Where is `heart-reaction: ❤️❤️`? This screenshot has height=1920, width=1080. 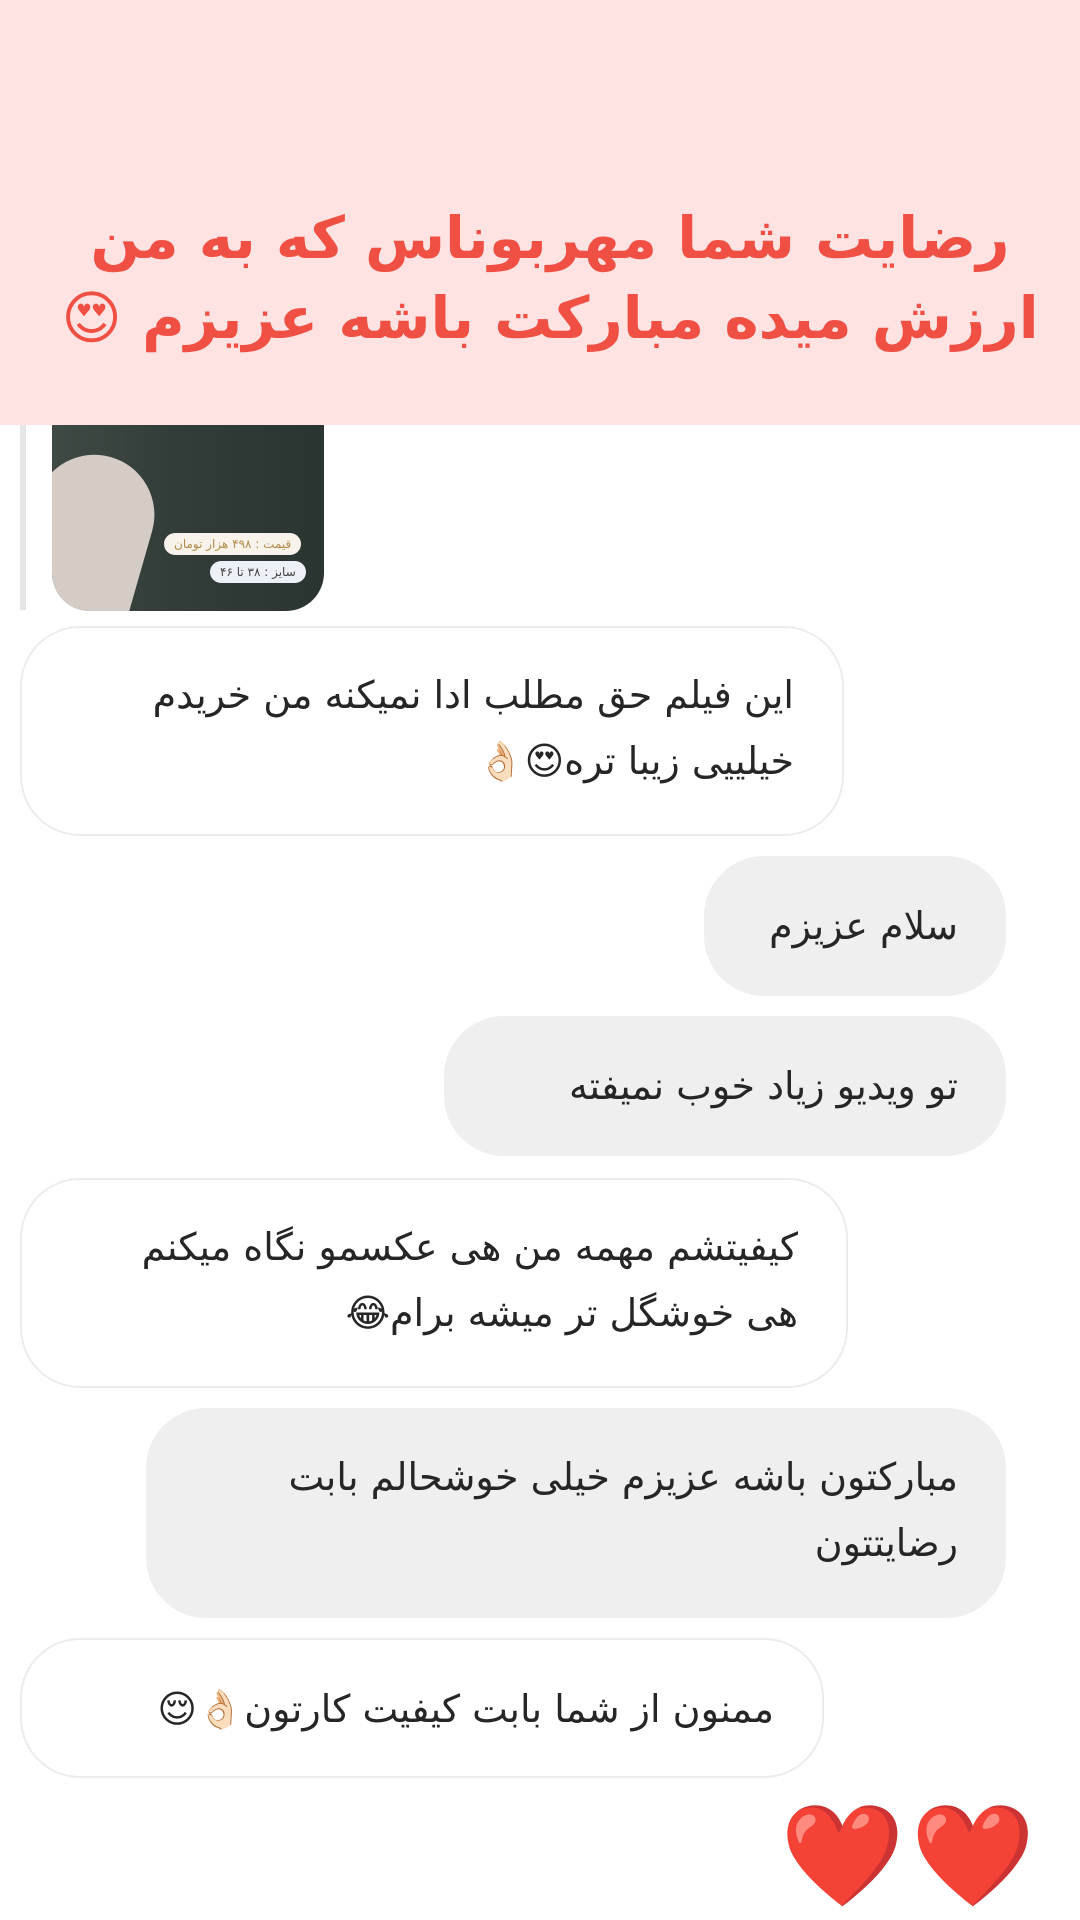 heart-reaction: ❤️❤️ is located at coordinates (911, 1855).